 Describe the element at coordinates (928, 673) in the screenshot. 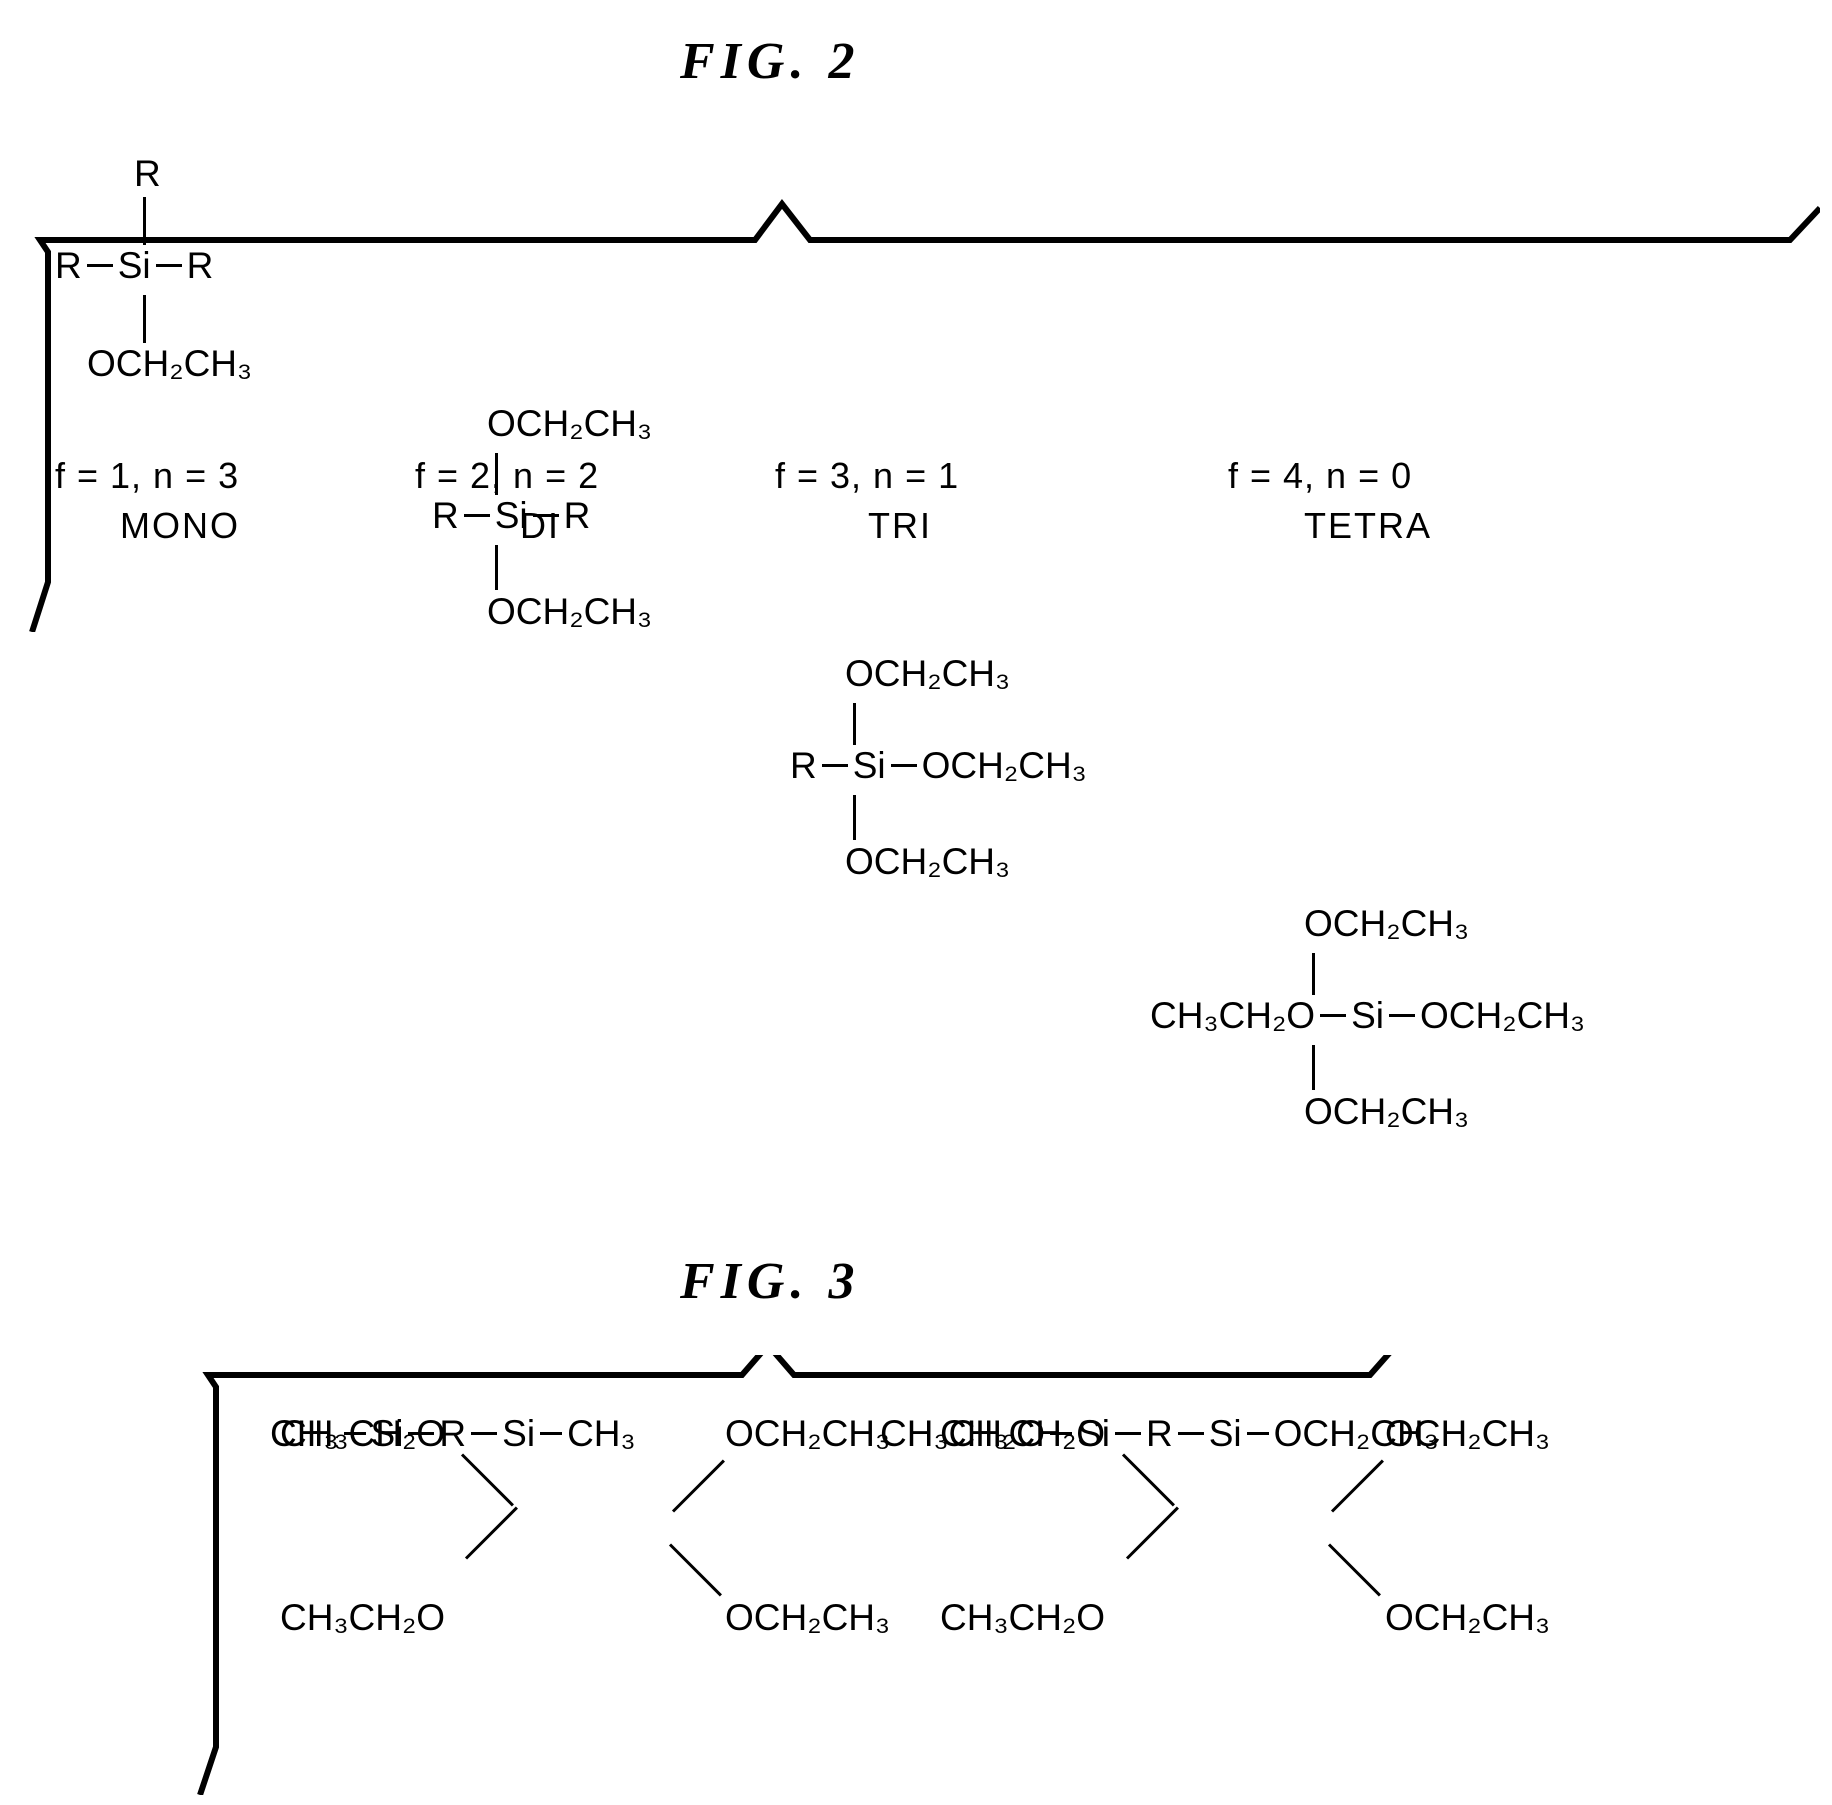

I see `tri-top-substituent: OCH₂CH₃` at that location.